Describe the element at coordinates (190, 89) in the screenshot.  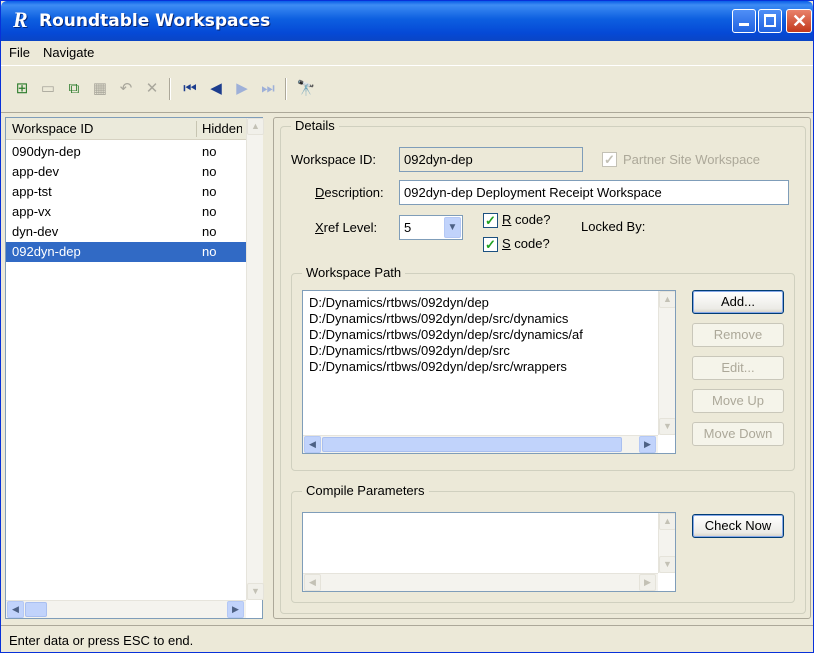
I see `first-record-icon: ⏮` at that location.